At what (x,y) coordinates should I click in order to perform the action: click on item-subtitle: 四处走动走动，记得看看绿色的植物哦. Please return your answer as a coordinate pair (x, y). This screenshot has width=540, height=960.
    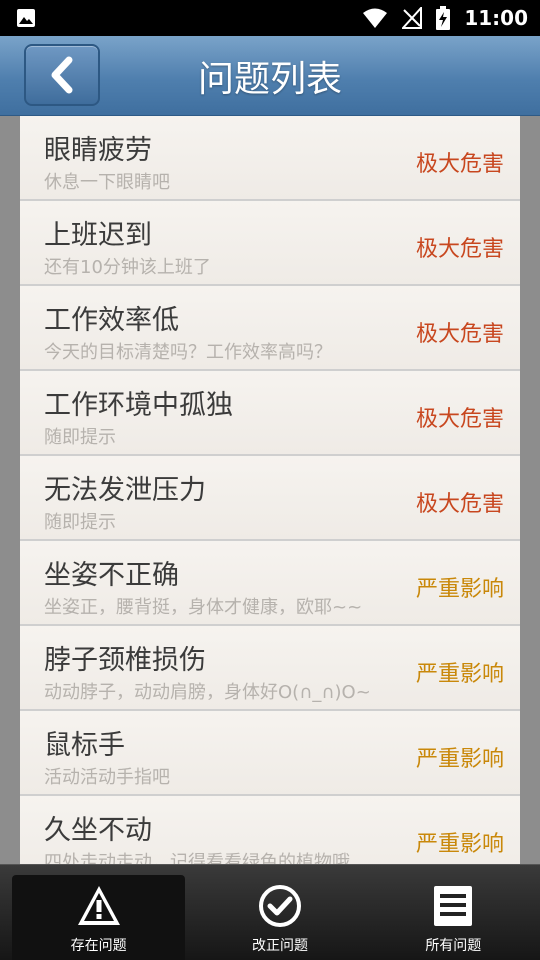
    Looking at the image, I should click on (197, 858).